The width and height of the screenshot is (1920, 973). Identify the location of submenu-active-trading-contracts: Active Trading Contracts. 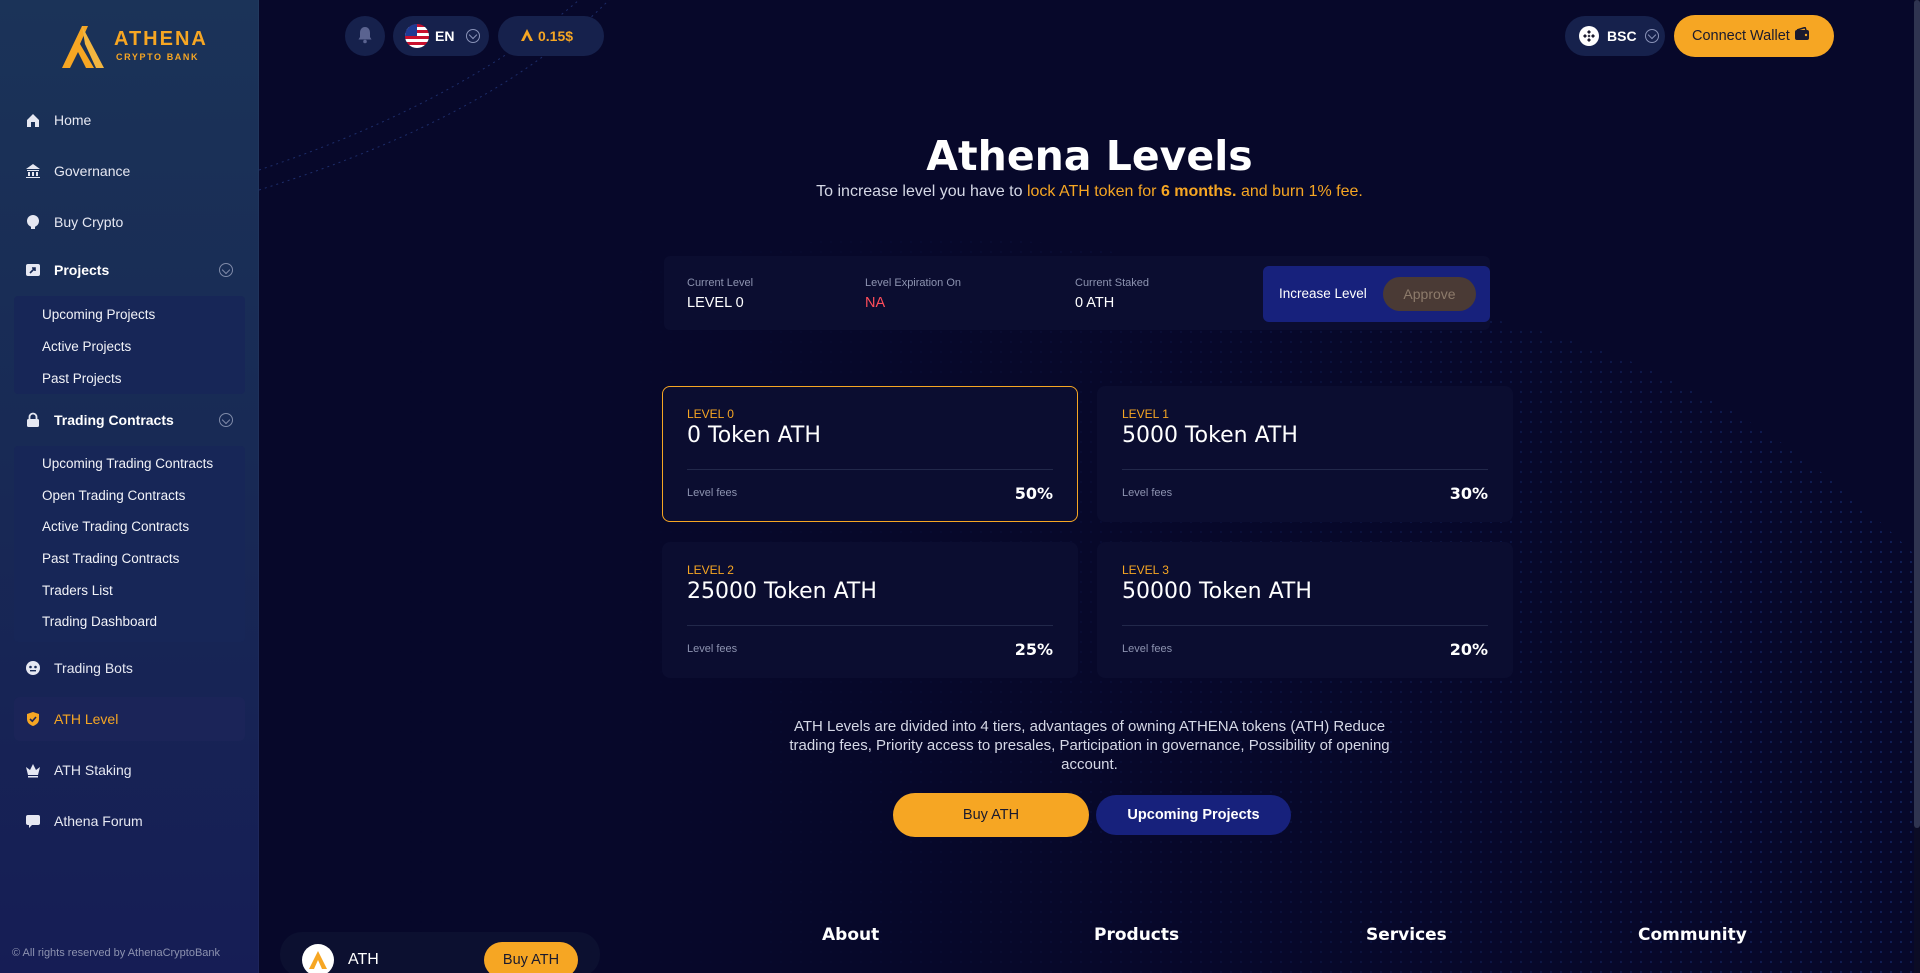
(115, 526).